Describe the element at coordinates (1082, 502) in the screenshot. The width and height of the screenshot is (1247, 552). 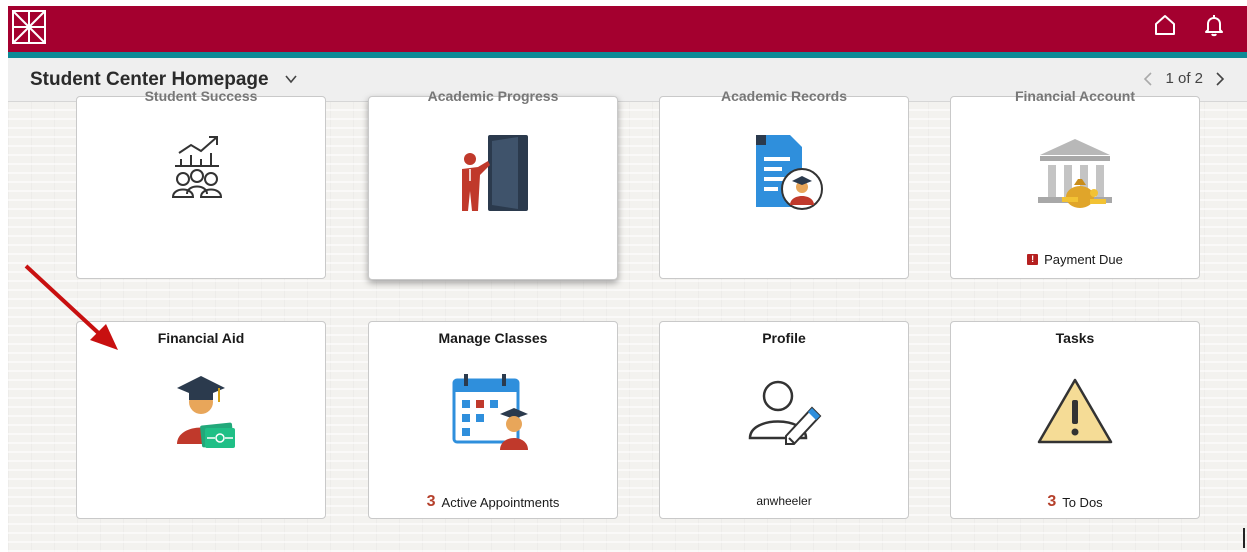
I see `footer-label: To Dos` at that location.